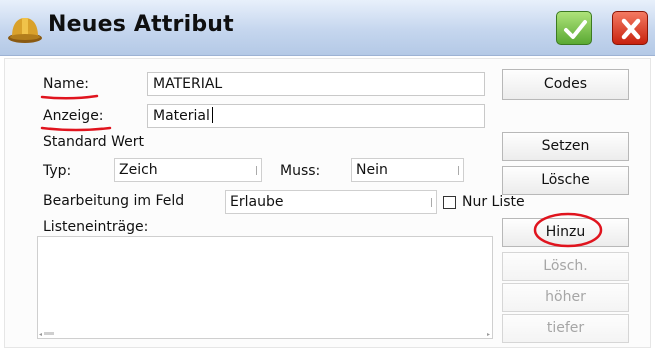  I want to click on codes-button: Codes, so click(565, 84).